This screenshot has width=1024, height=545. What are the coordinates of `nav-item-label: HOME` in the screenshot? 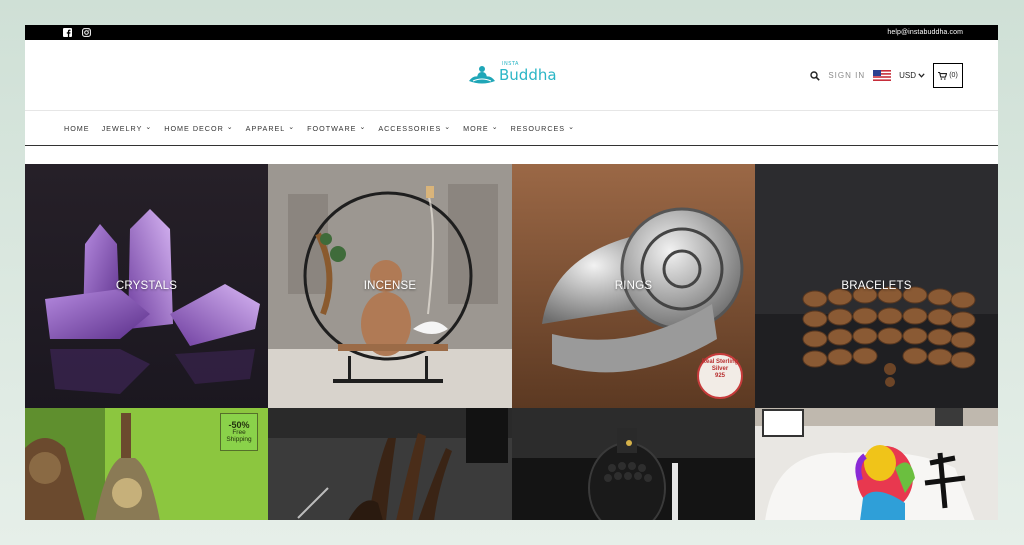 It's located at (77, 128).